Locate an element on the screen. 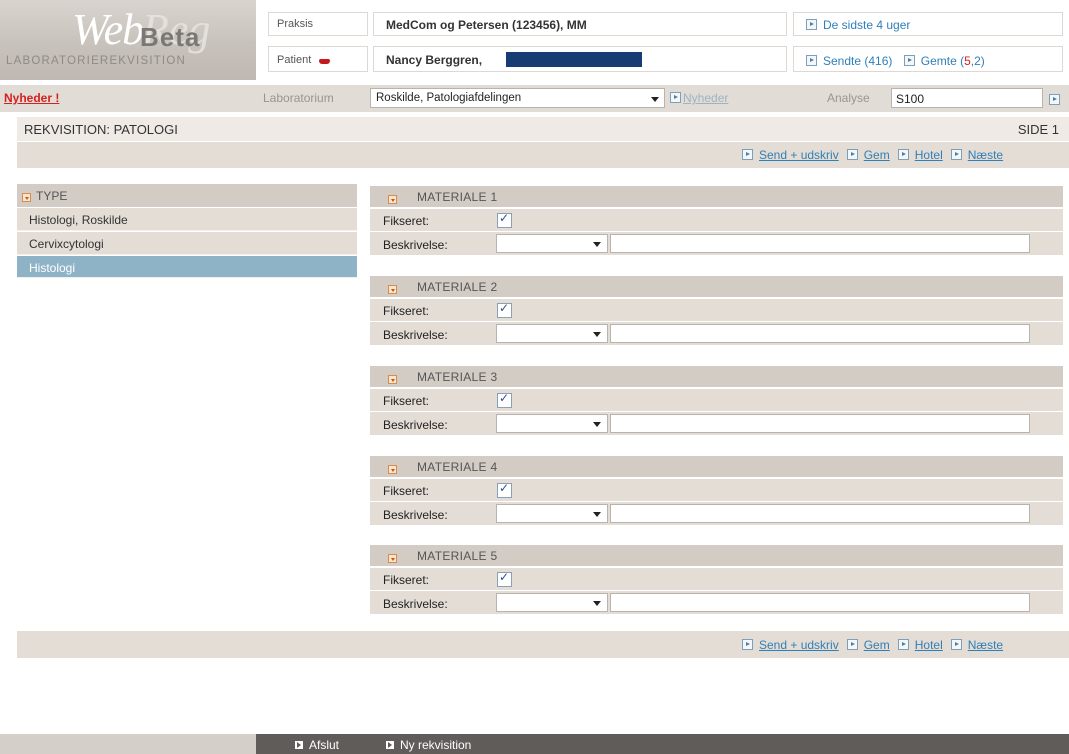 This screenshot has height=754, width=1069. type-item: Histologi, Roskilde is located at coordinates (187, 219).